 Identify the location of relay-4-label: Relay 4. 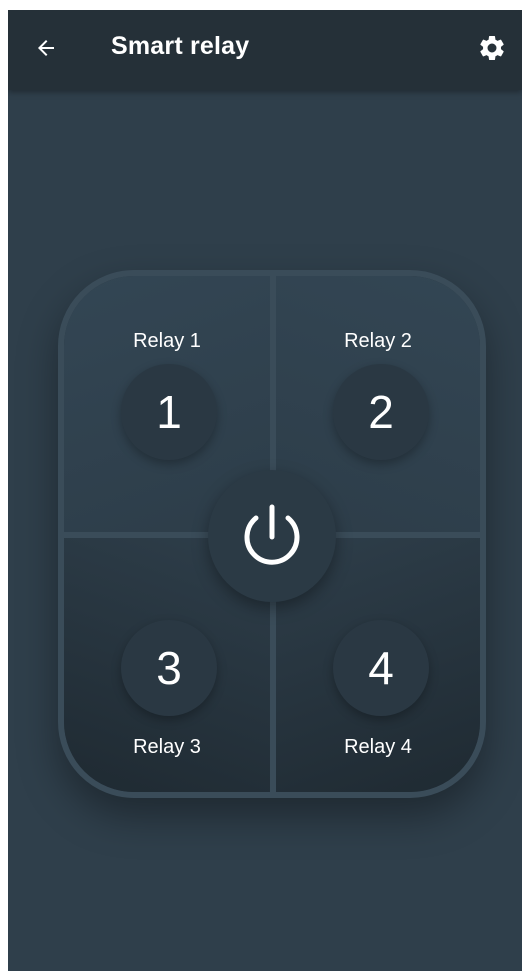
(378, 747).